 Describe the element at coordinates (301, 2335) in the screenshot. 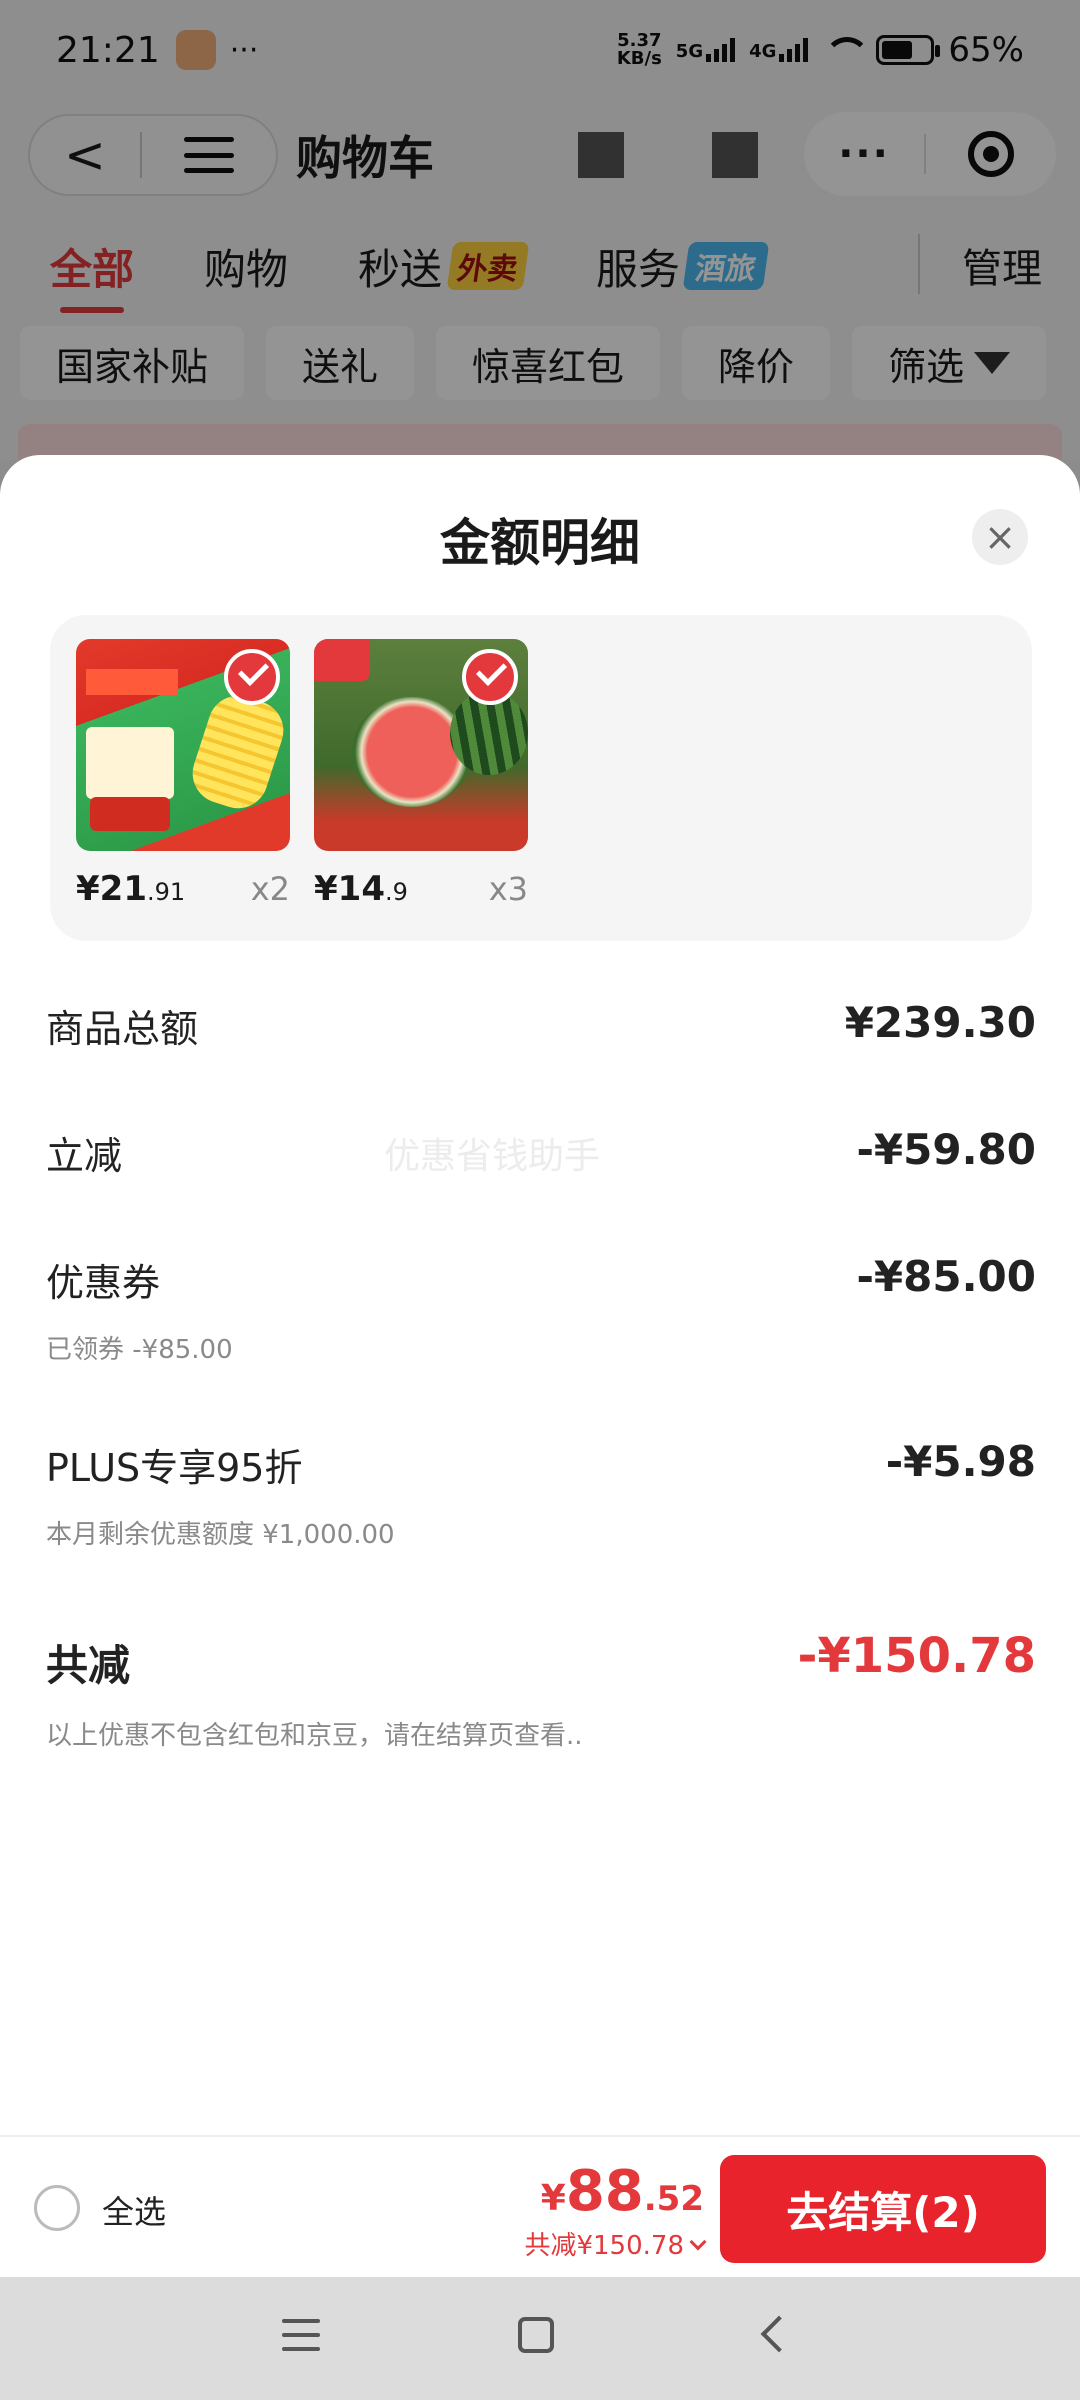

I see `recent-apps-icon` at that location.